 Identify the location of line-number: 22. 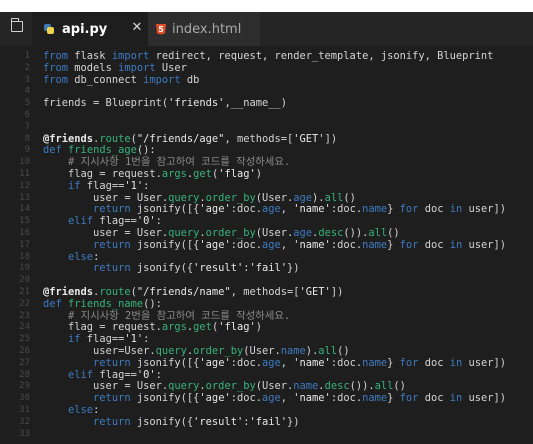
(24, 303).